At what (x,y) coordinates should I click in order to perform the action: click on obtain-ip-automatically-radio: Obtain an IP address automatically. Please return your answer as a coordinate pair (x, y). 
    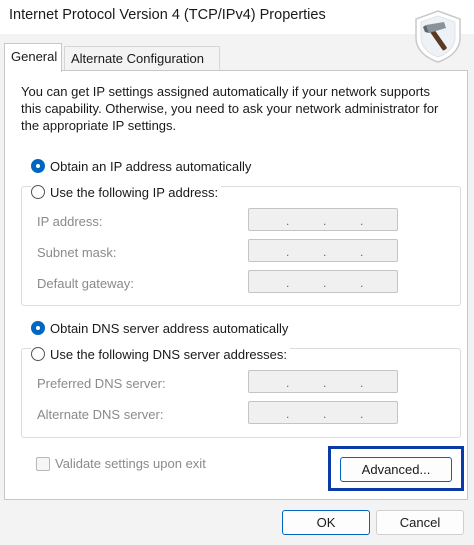
    Looking at the image, I should click on (143, 166).